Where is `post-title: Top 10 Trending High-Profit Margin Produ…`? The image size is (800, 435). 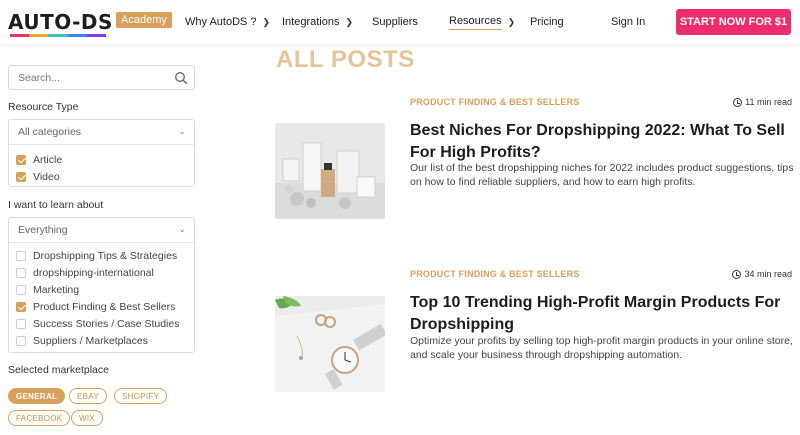
post-title: Top 10 Trending High-Profit Margin Produ… is located at coordinates (602, 314).